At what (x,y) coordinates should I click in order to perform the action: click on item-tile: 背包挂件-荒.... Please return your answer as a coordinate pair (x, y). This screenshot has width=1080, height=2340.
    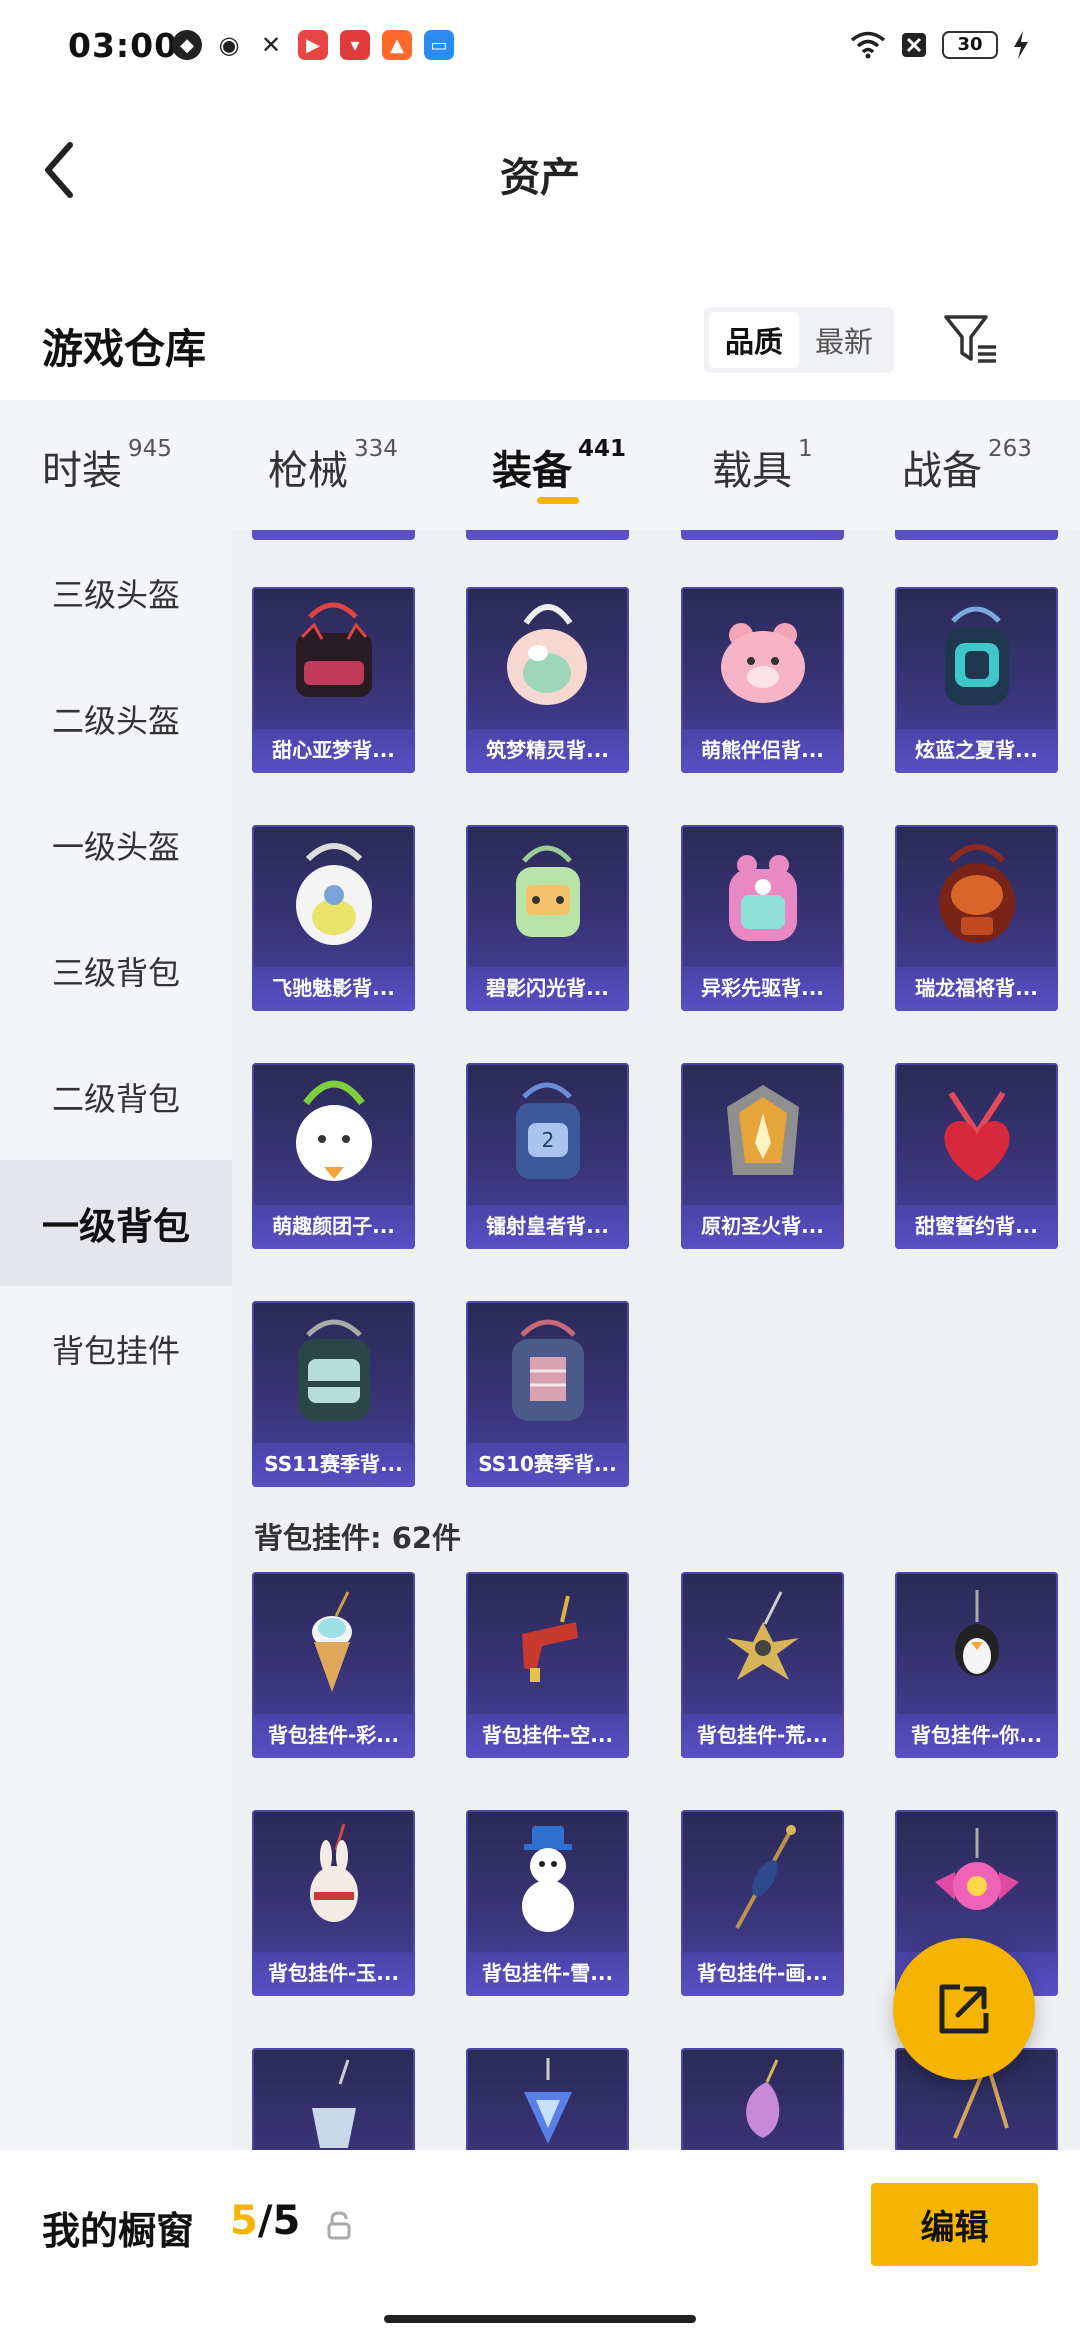
    Looking at the image, I should click on (762, 1665).